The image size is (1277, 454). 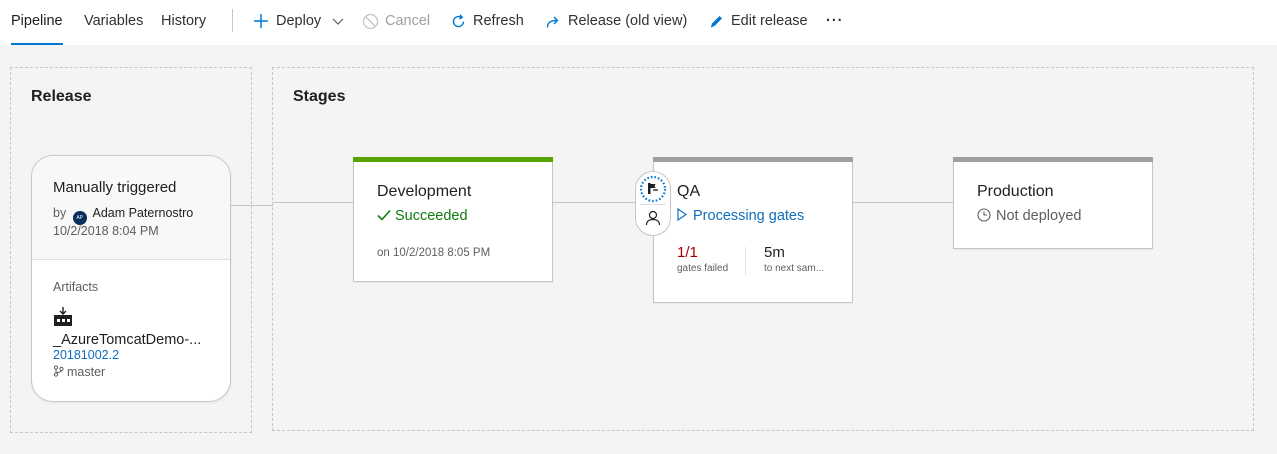 What do you see at coordinates (689, 191) in the screenshot?
I see `stage-name: QA` at bounding box center [689, 191].